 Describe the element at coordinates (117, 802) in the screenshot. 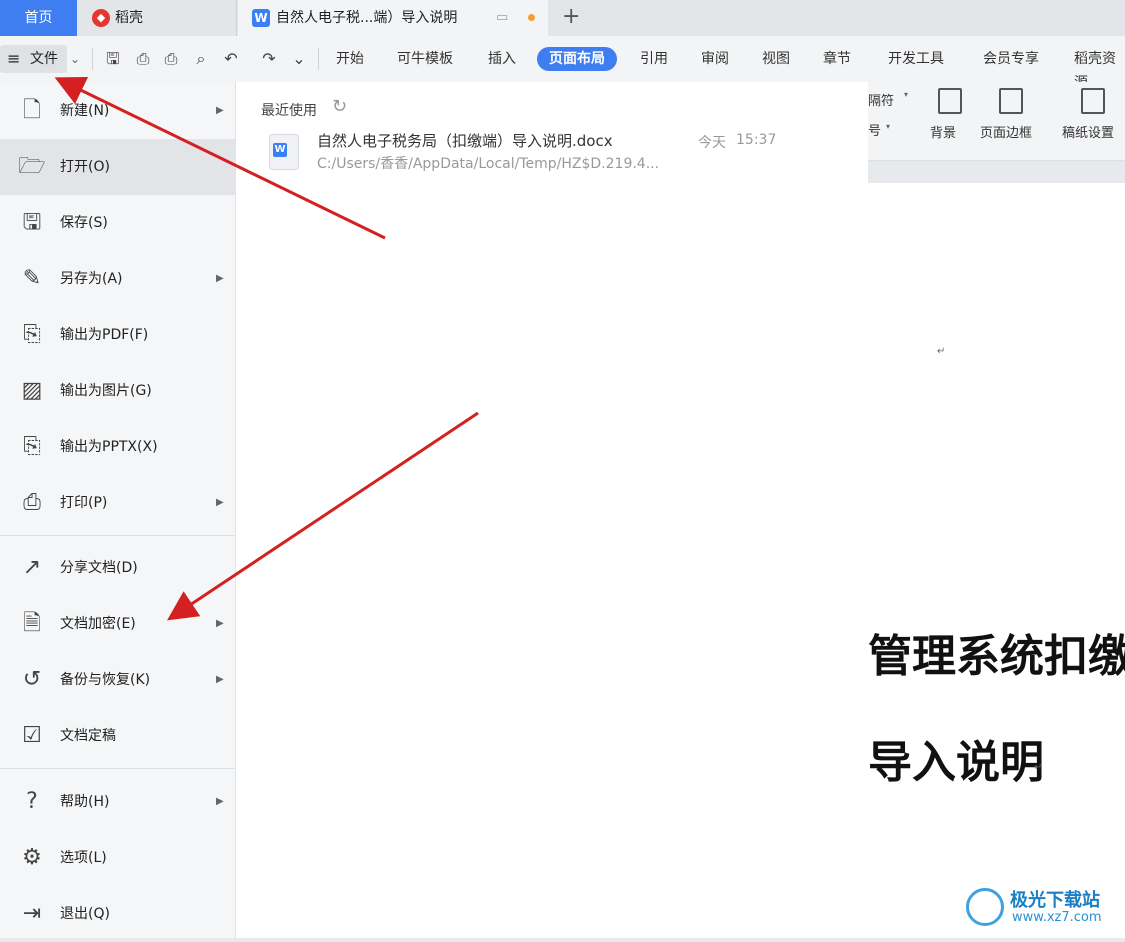

I see `menu-item-help: ? 帮助(H) ▶` at that location.